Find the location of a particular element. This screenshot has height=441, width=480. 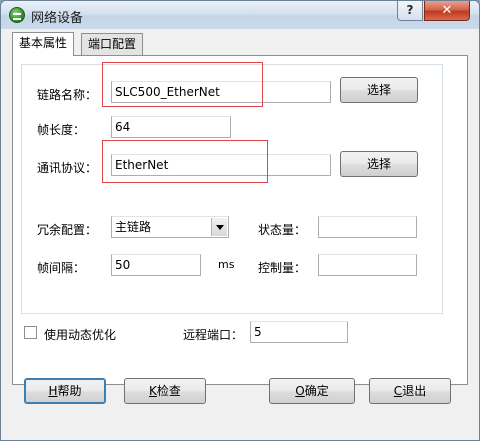

frame-interval-label: 帧间隔： is located at coordinates (61, 268).